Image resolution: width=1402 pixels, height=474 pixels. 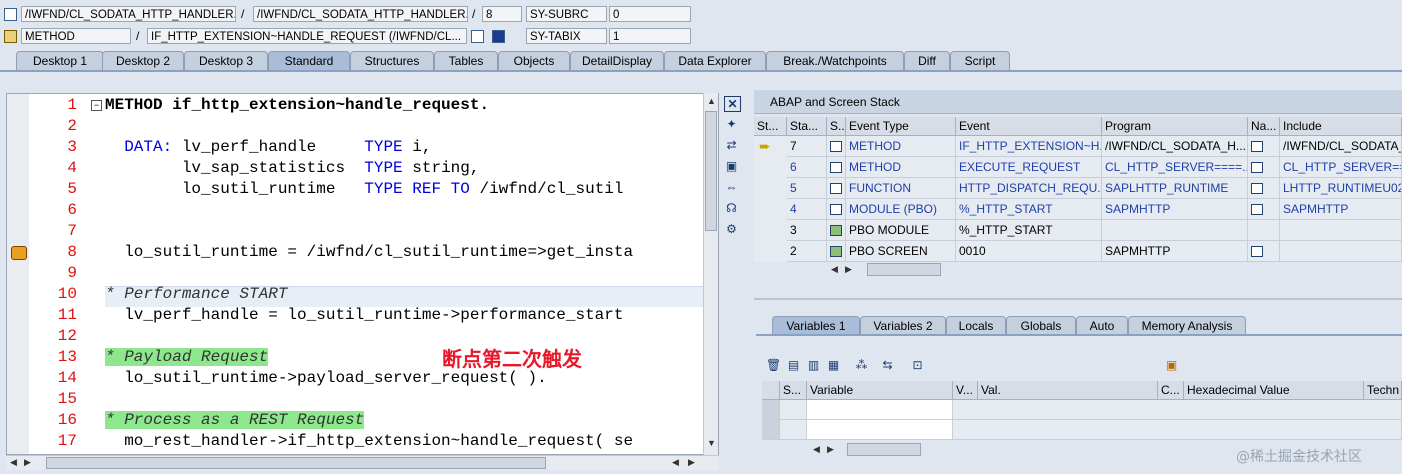 What do you see at coordinates (1175, 126) in the screenshot?
I see `column-header: Program` at bounding box center [1175, 126].